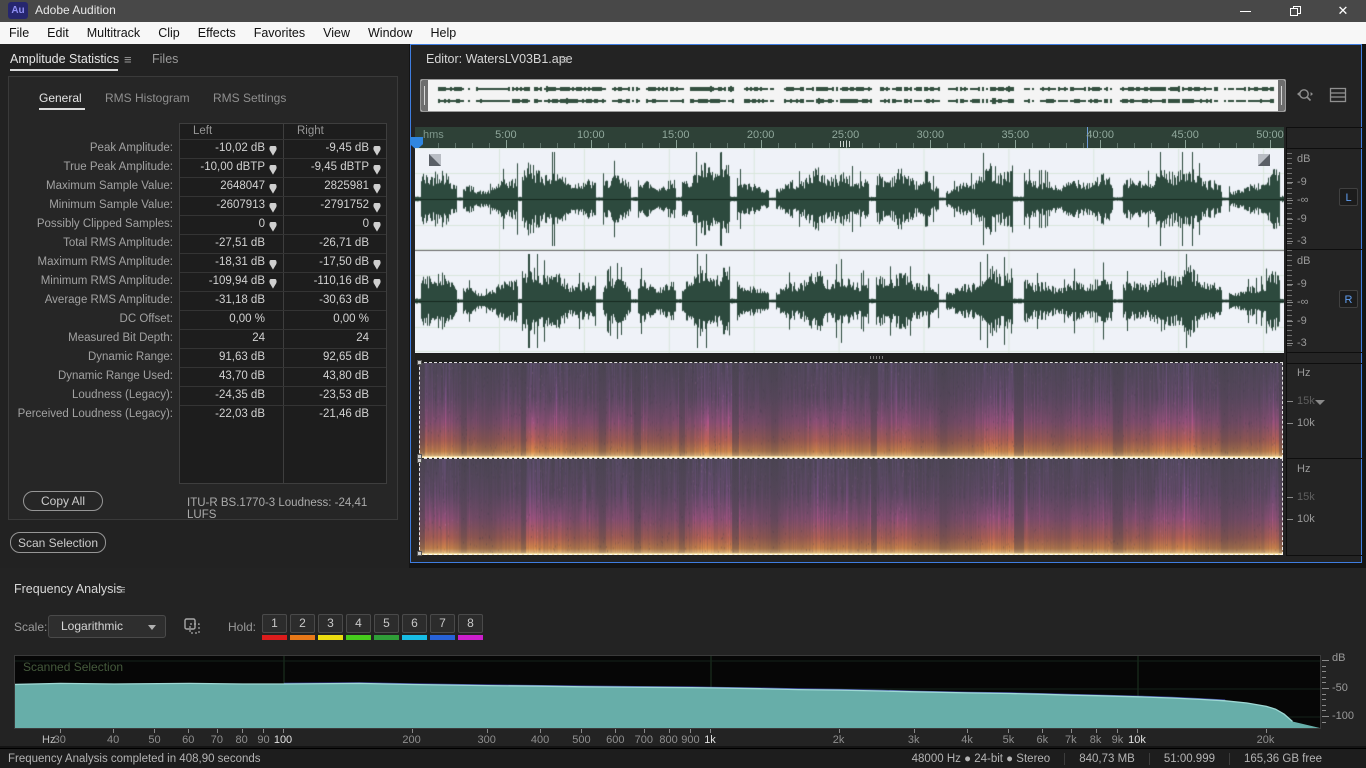  Describe the element at coordinates (108, 300) in the screenshot. I see `stat-label: Average RMS Amplitude:` at that location.